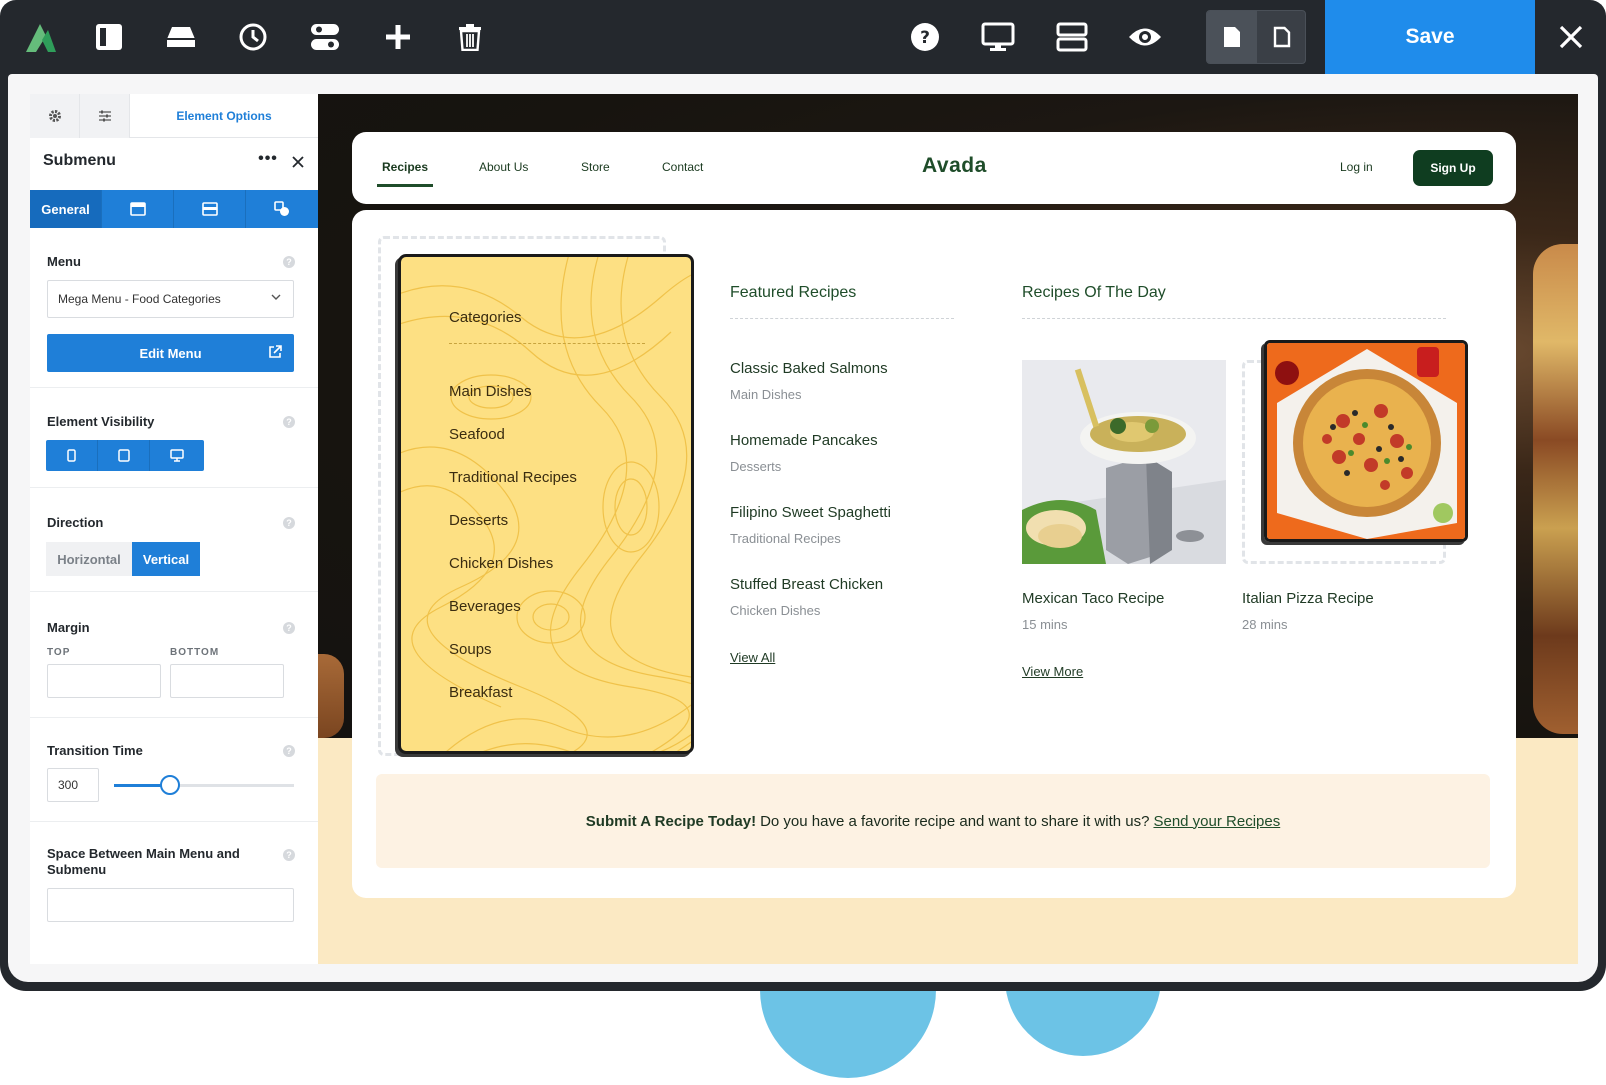  Describe the element at coordinates (793, 292) in the screenshot. I see `featured-heading: Featured Recipes` at that location.